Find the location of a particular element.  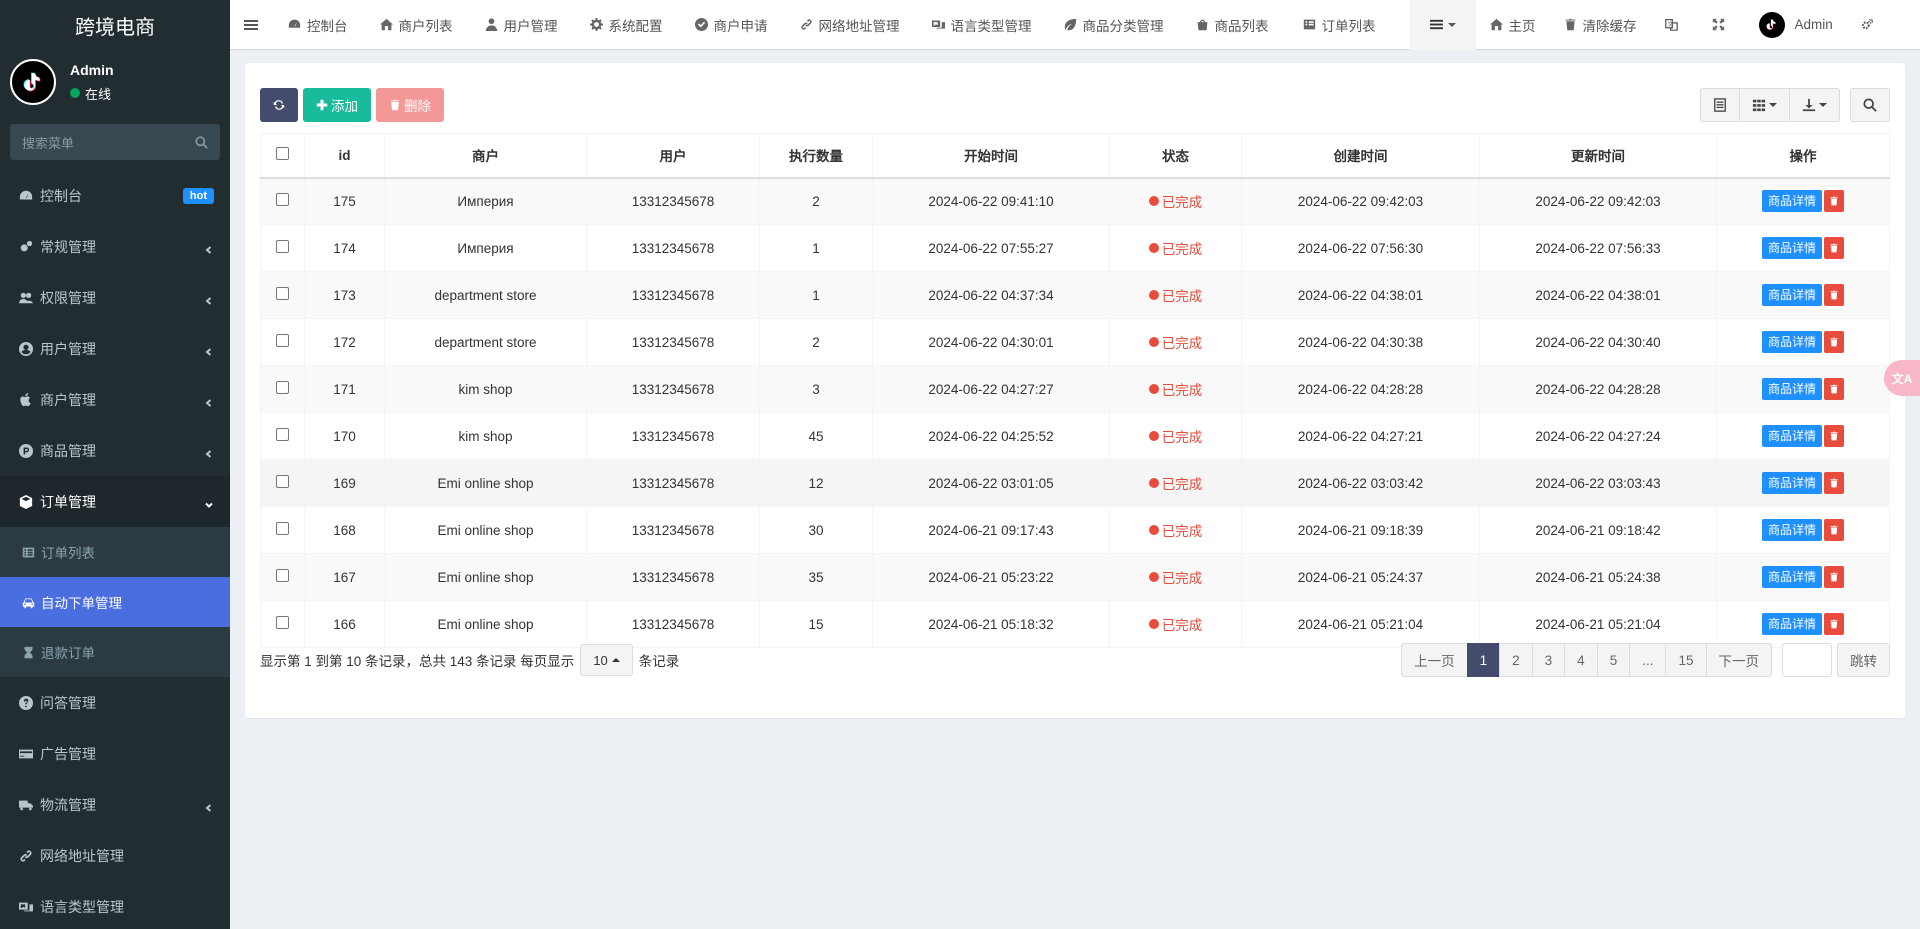

sidebar-item-ads: 广告管理 is located at coordinates (115, 753).